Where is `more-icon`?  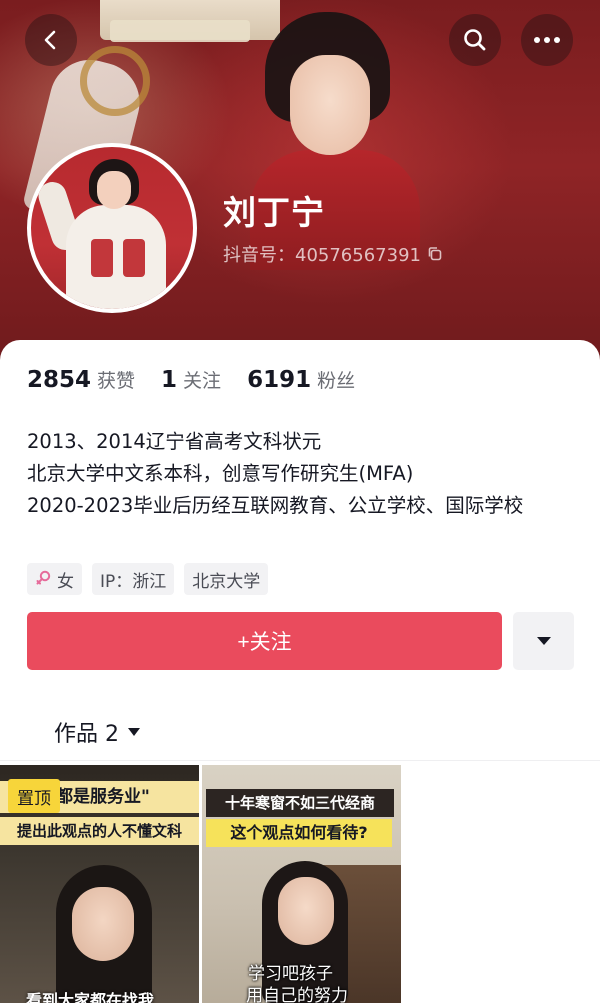
more-icon is located at coordinates (547, 40).